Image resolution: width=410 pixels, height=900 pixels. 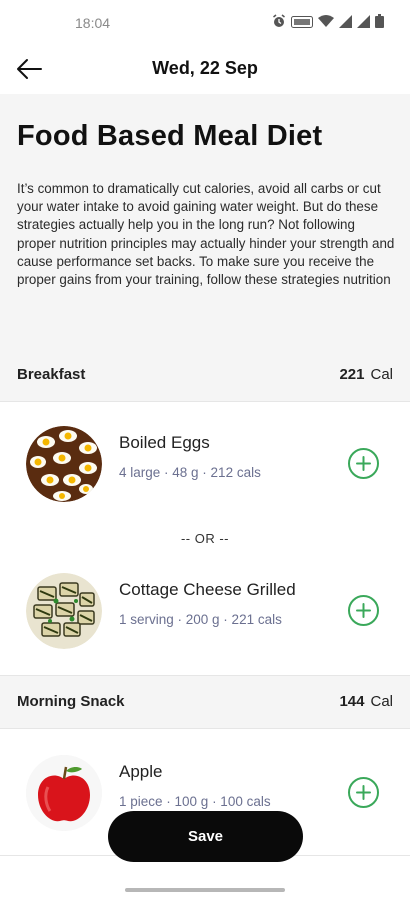 I want to click on status-icons, so click(x=328, y=23).